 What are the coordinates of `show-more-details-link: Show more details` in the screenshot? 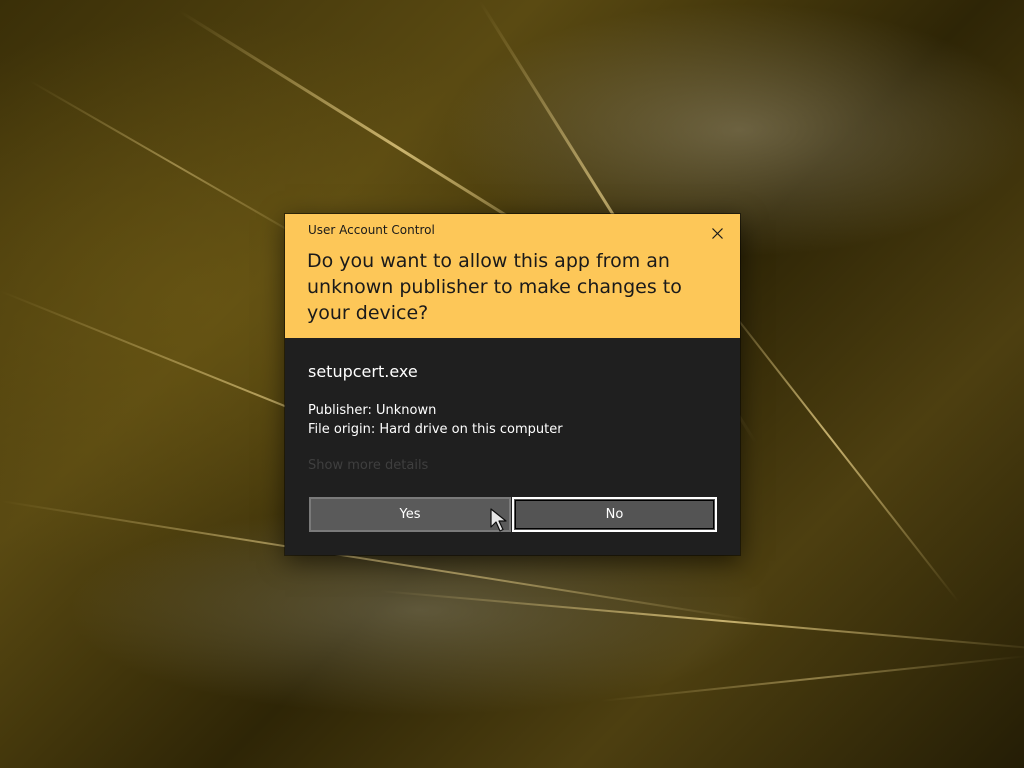 It's located at (512, 465).